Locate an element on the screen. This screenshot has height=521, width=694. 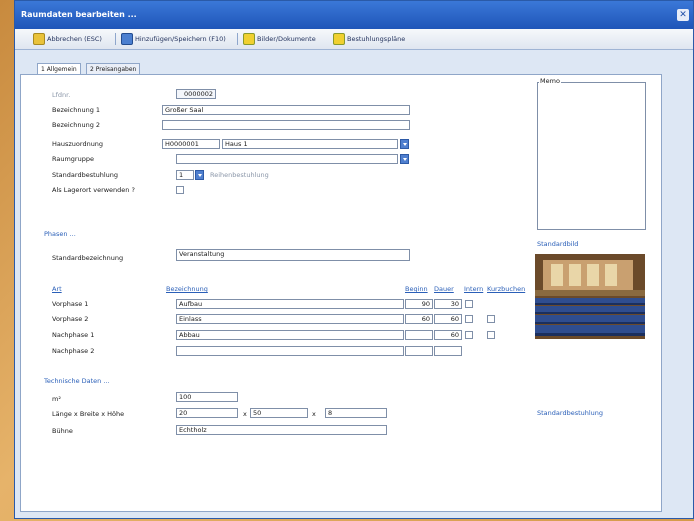
hauszuordnung-label: Hauszuordnung is located at coordinates (78, 144).